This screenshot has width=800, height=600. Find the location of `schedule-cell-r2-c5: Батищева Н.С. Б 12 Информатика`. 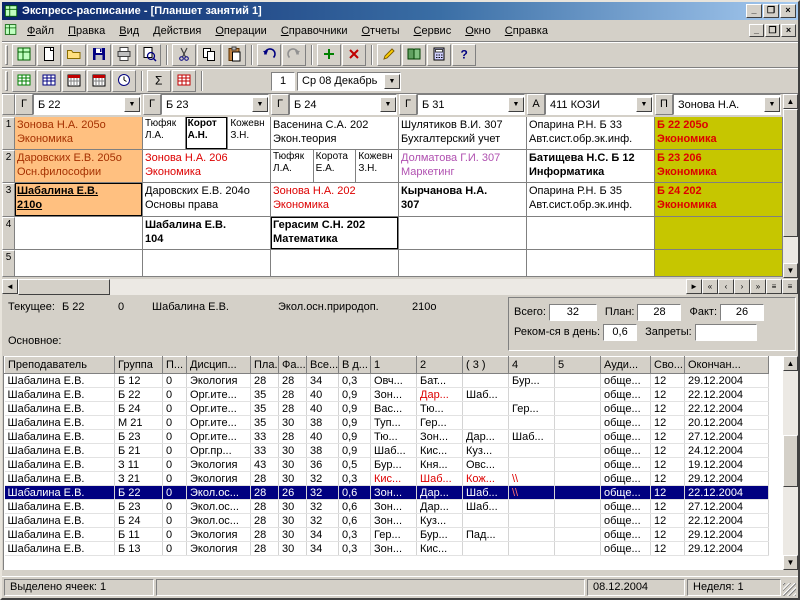

schedule-cell-r2-c5: Батищева Н.С. Б 12 Информатика is located at coordinates (591, 166).